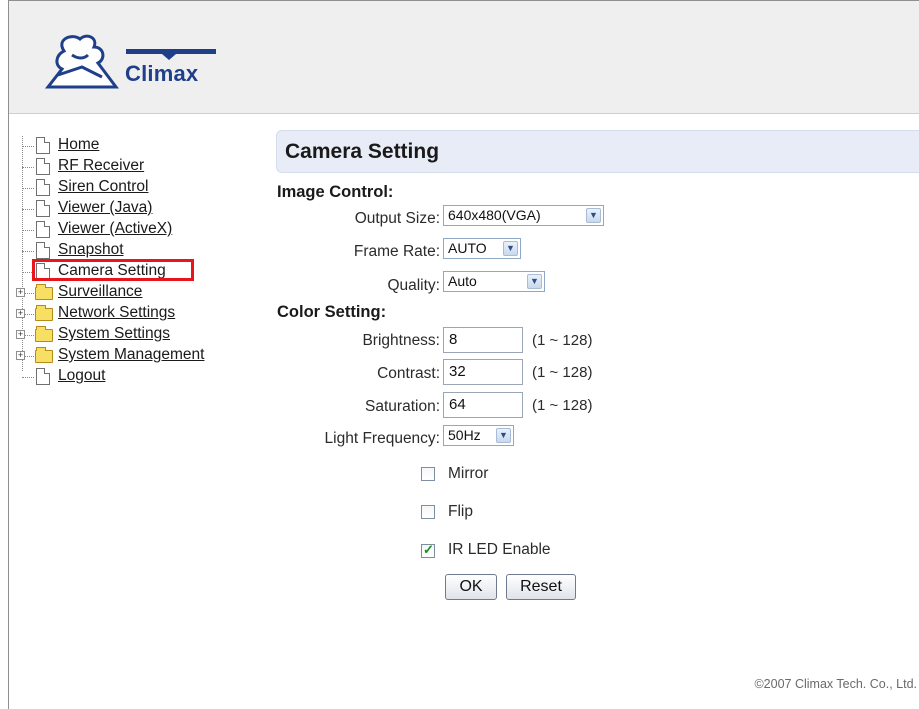 The height and width of the screenshot is (709, 919). I want to click on contrast-input: 32, so click(483, 372).